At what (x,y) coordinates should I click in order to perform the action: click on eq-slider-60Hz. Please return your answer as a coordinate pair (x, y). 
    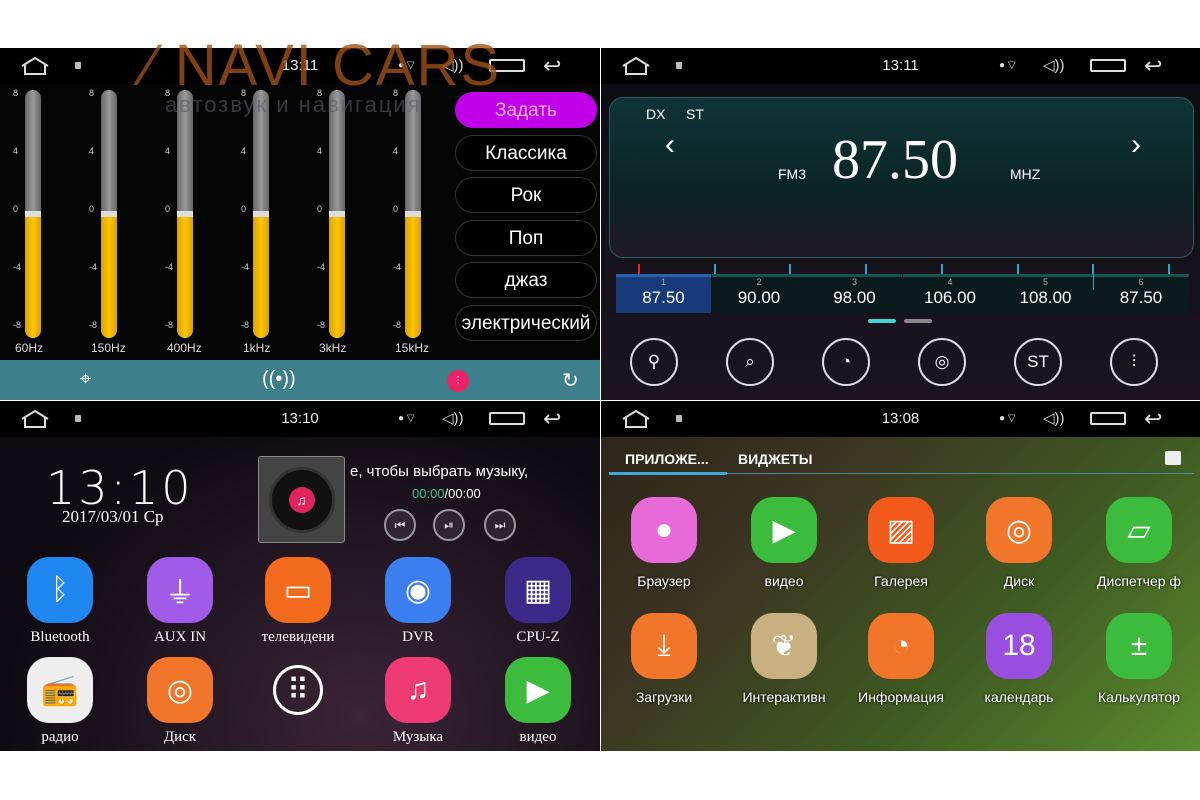
    Looking at the image, I should click on (33, 214).